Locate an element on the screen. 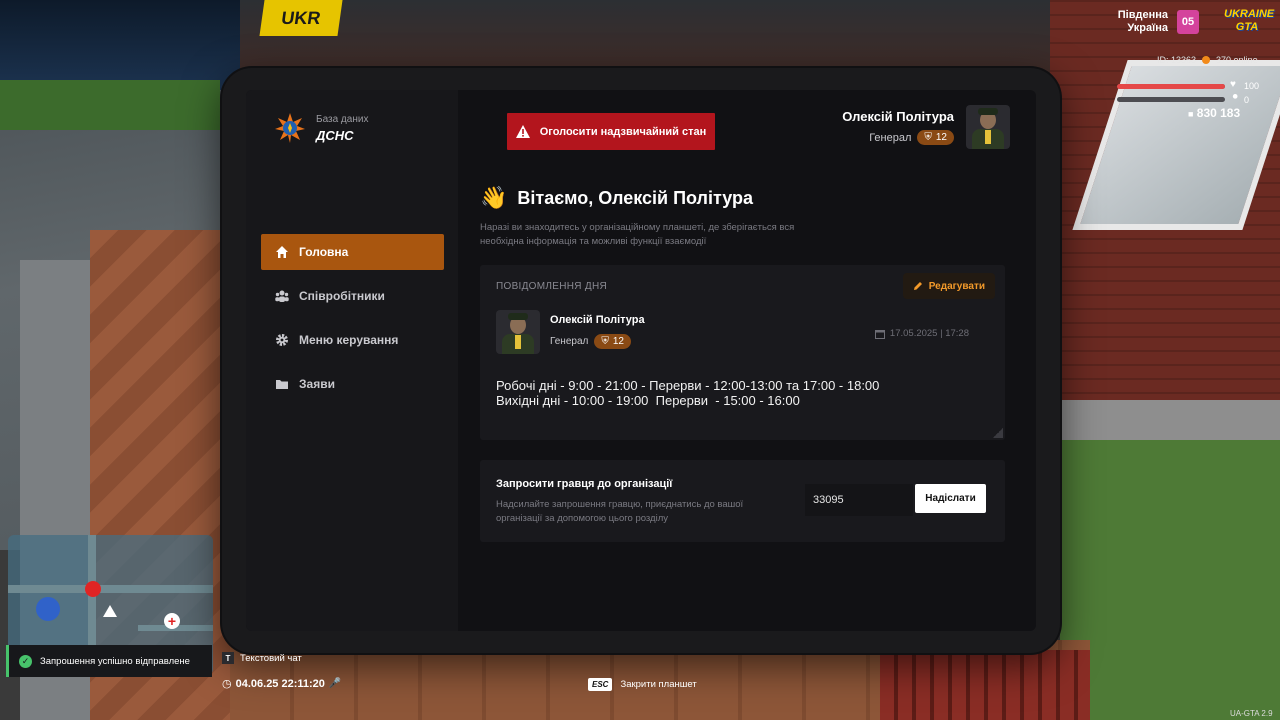 This screenshot has height=720, width=1280. microphone-icon: 🎤 is located at coordinates (335, 683).